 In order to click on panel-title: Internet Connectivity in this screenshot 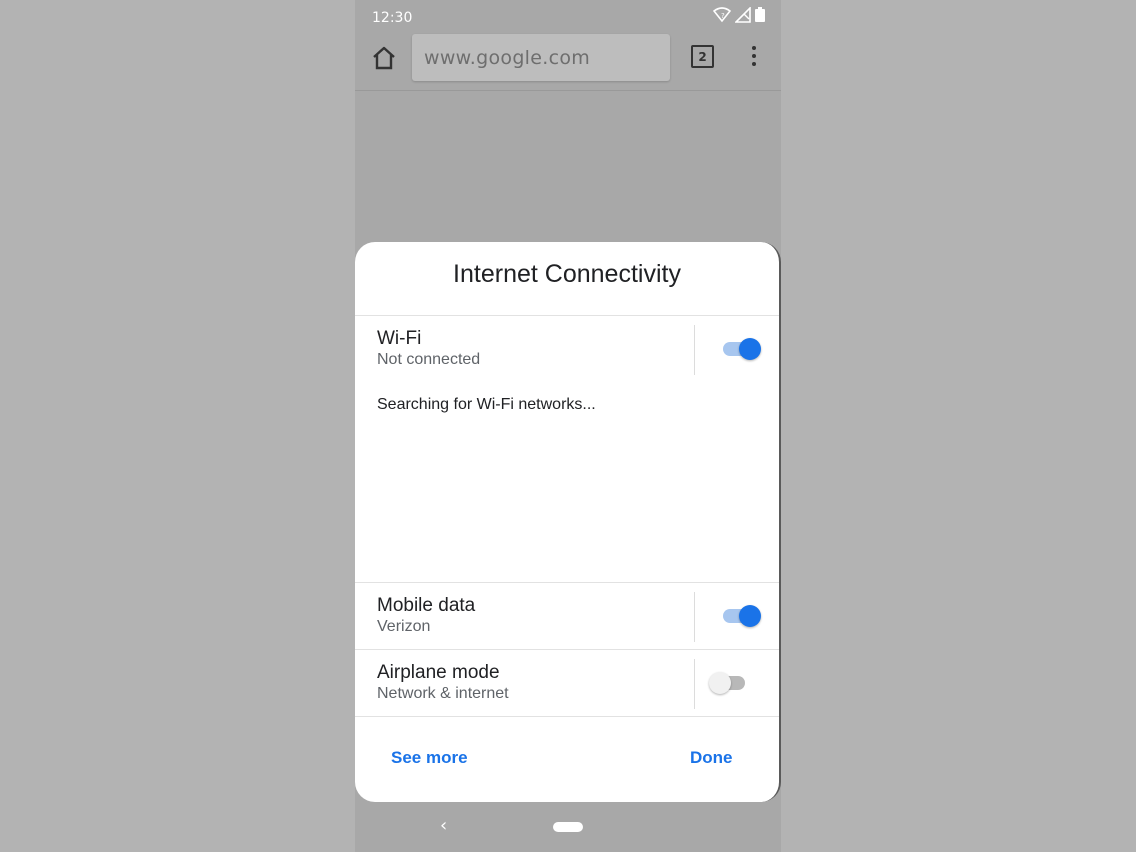, I will do `click(567, 274)`.